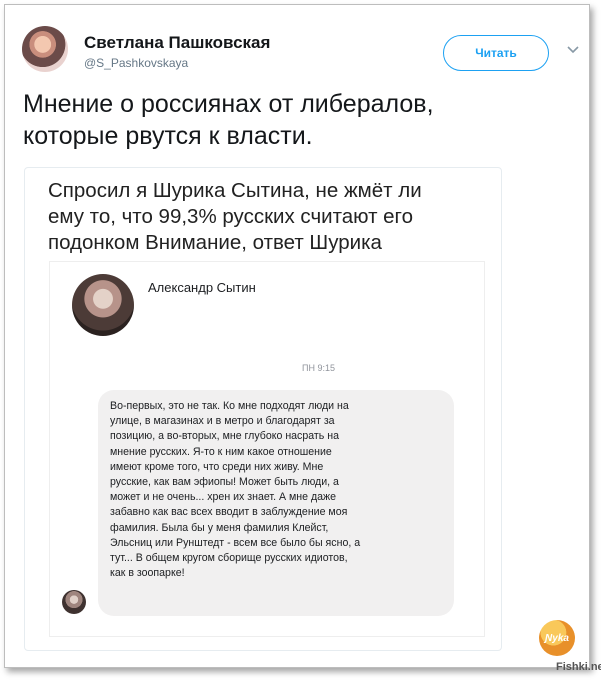 Image resolution: width=601 pixels, height=681 pixels. I want to click on watermark: Fishki.net, so click(578, 667).